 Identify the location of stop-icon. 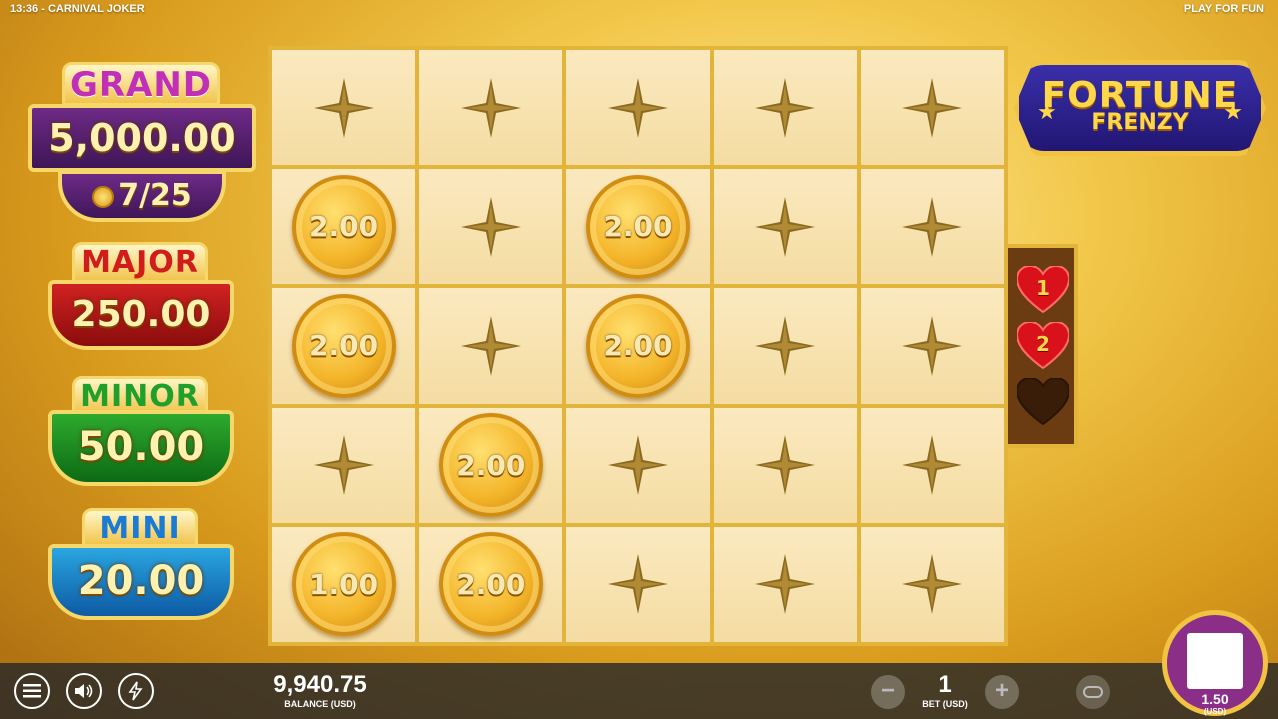
(1215, 661).